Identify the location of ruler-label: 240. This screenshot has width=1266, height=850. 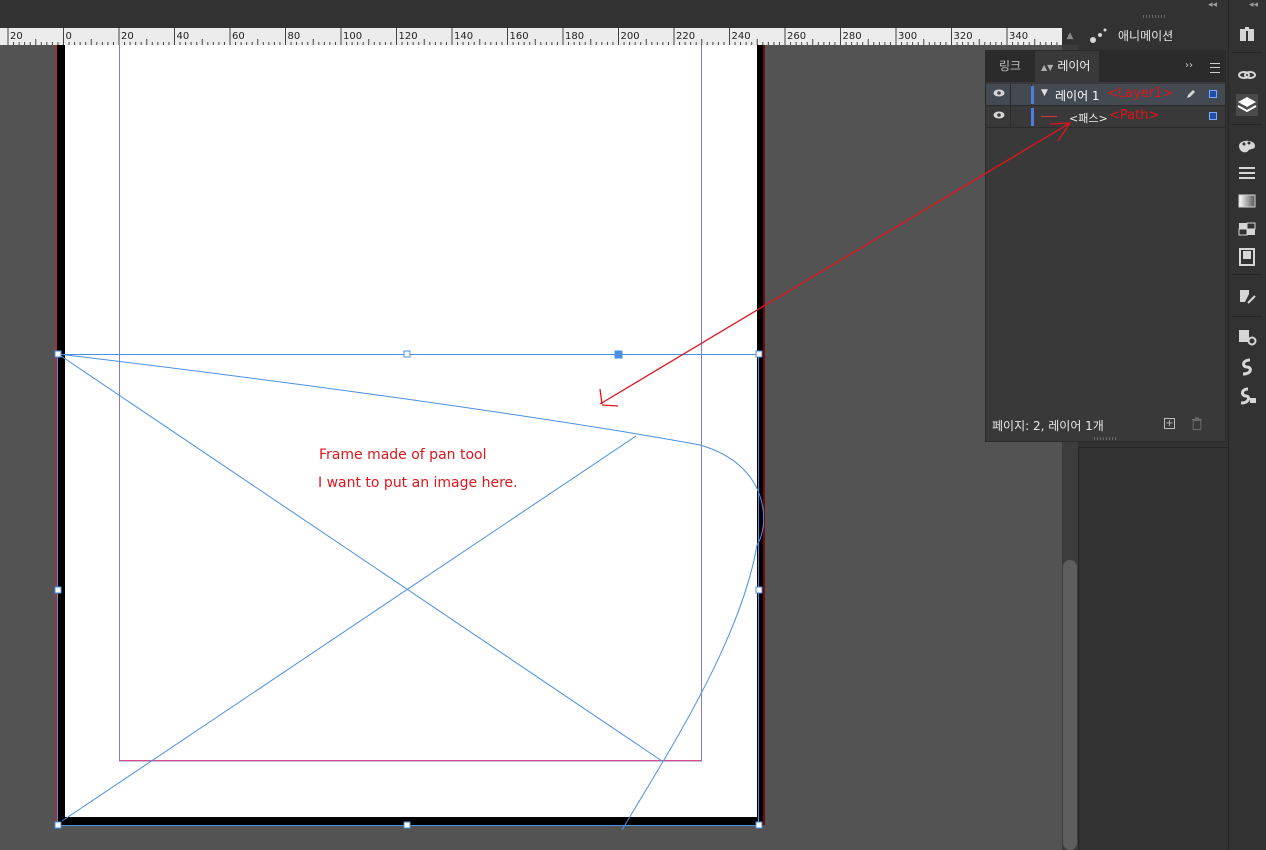
(741, 36).